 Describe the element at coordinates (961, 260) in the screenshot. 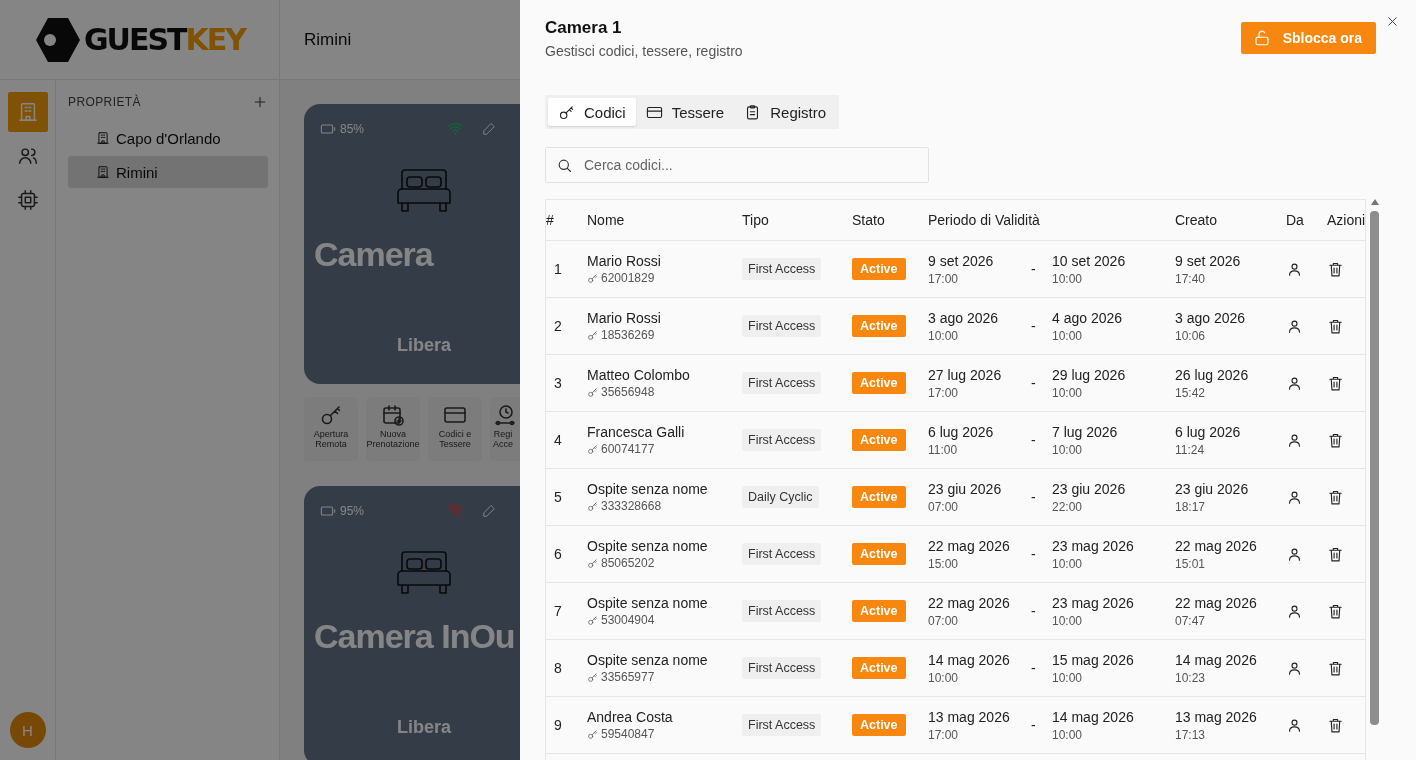

I see `start-date: 9 set 2026` at that location.